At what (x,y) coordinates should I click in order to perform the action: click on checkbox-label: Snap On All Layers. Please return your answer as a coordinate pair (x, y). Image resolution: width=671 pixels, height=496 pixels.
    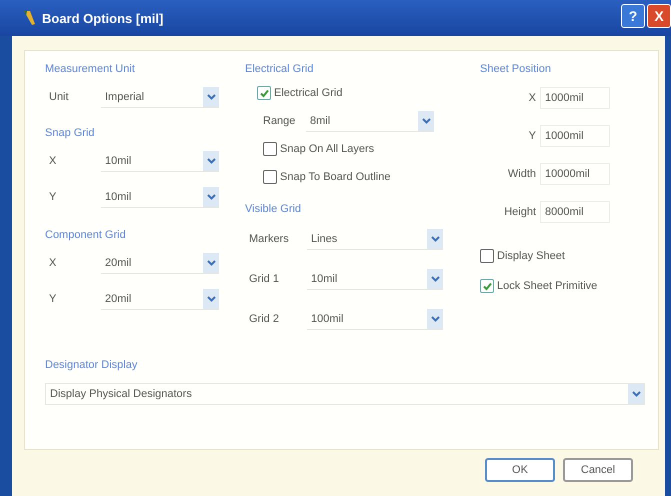
    Looking at the image, I should click on (327, 149).